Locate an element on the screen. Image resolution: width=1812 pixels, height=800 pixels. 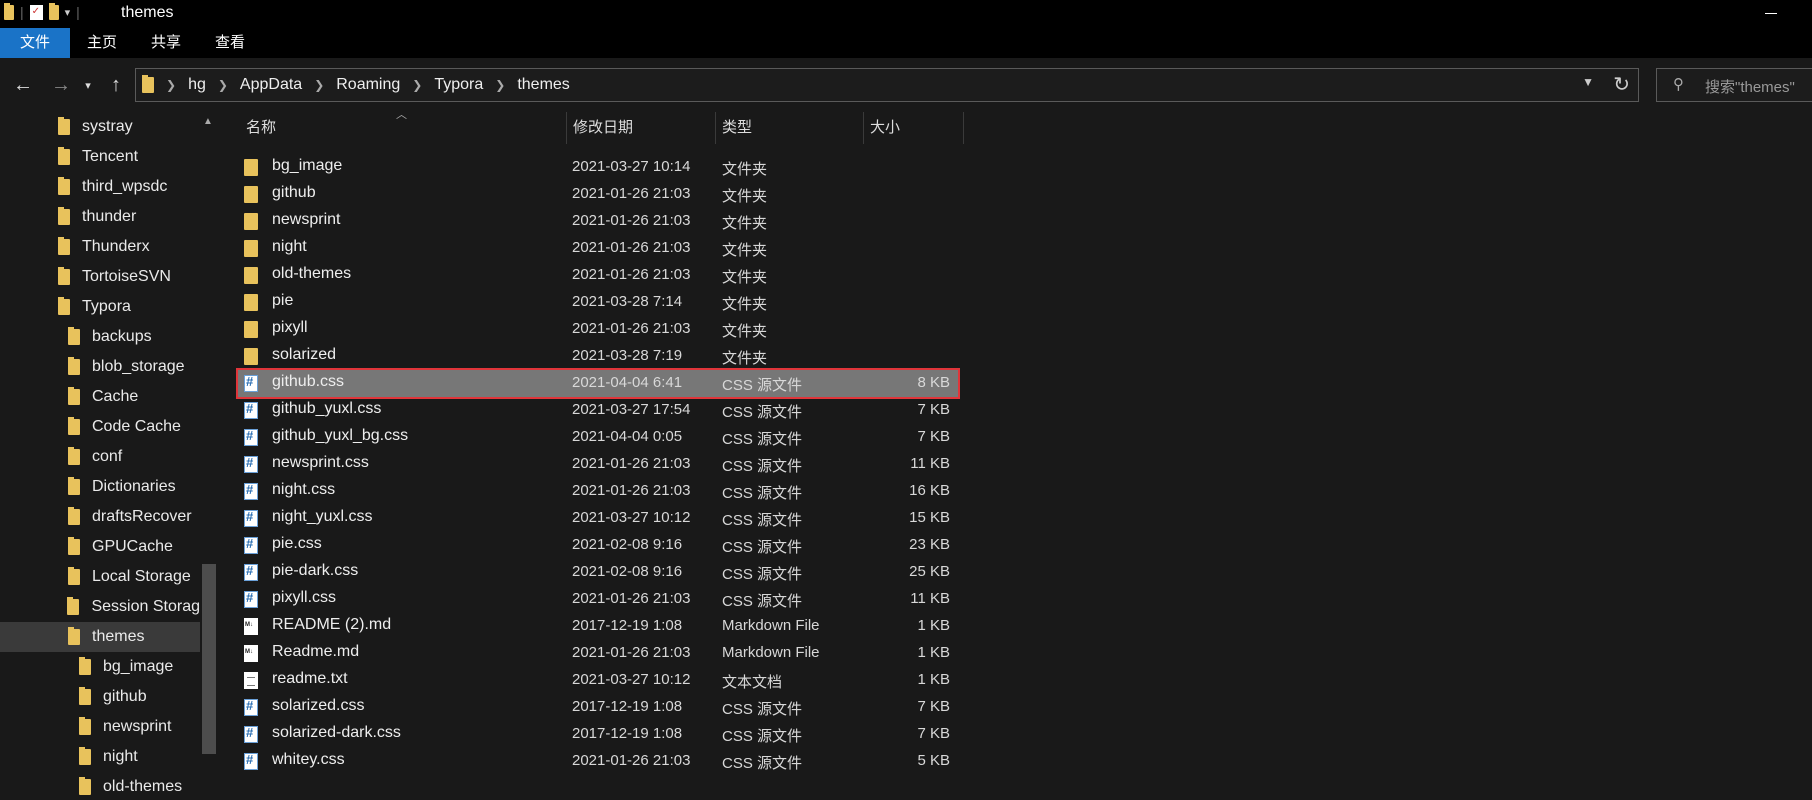
file-row: night 2021-01-26 21:03 文件夹 is located at coordinates (598, 248).